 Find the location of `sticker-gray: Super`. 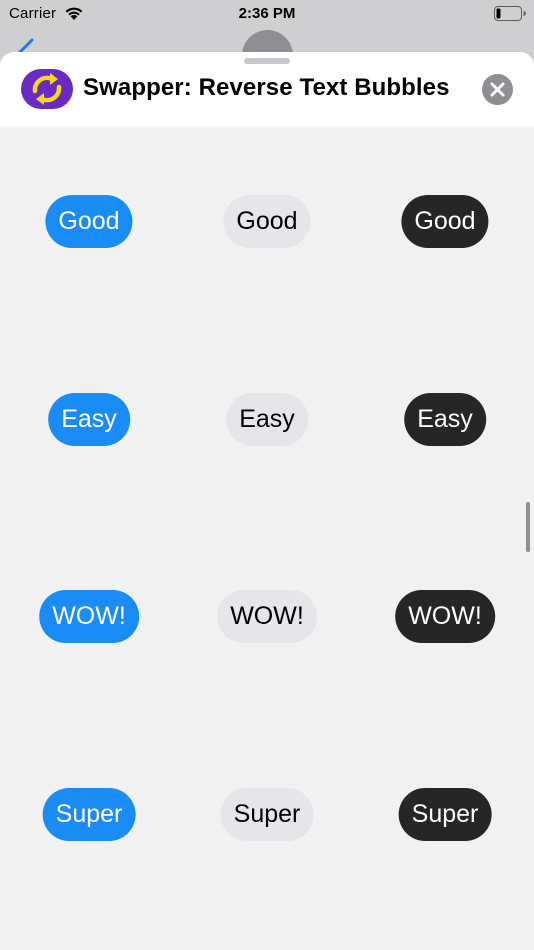

sticker-gray: Super is located at coordinates (267, 814).